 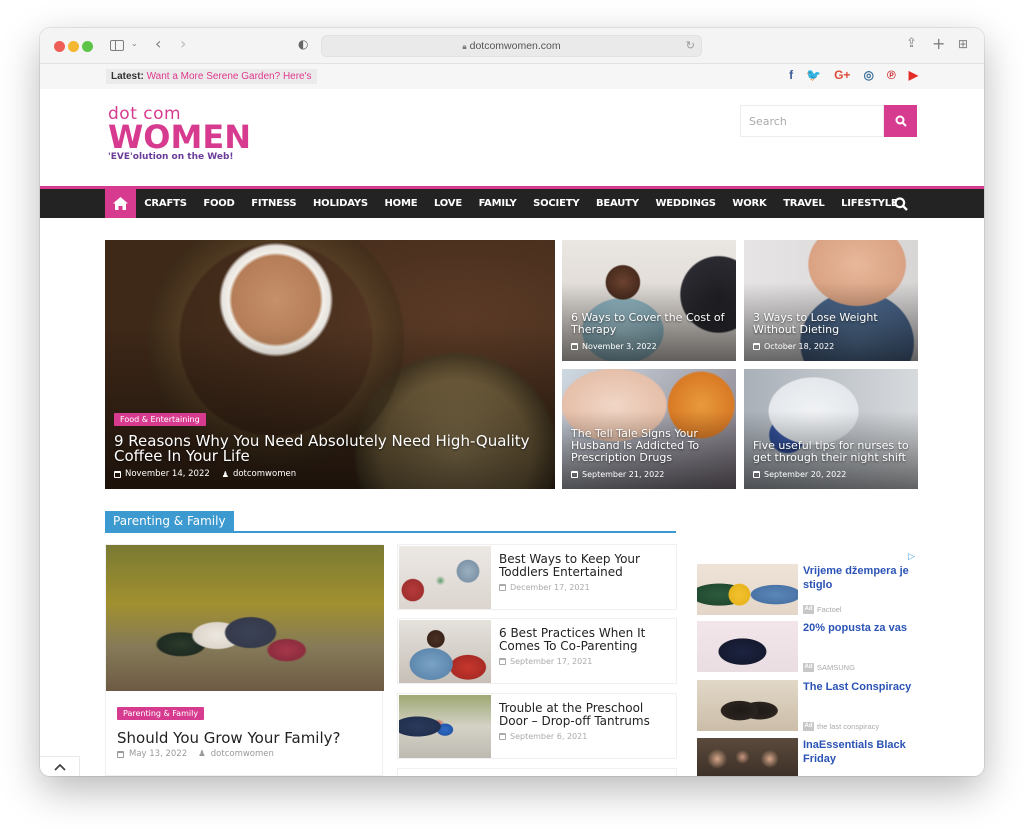 I want to click on share-icon: ⇪, so click(x=911, y=43).